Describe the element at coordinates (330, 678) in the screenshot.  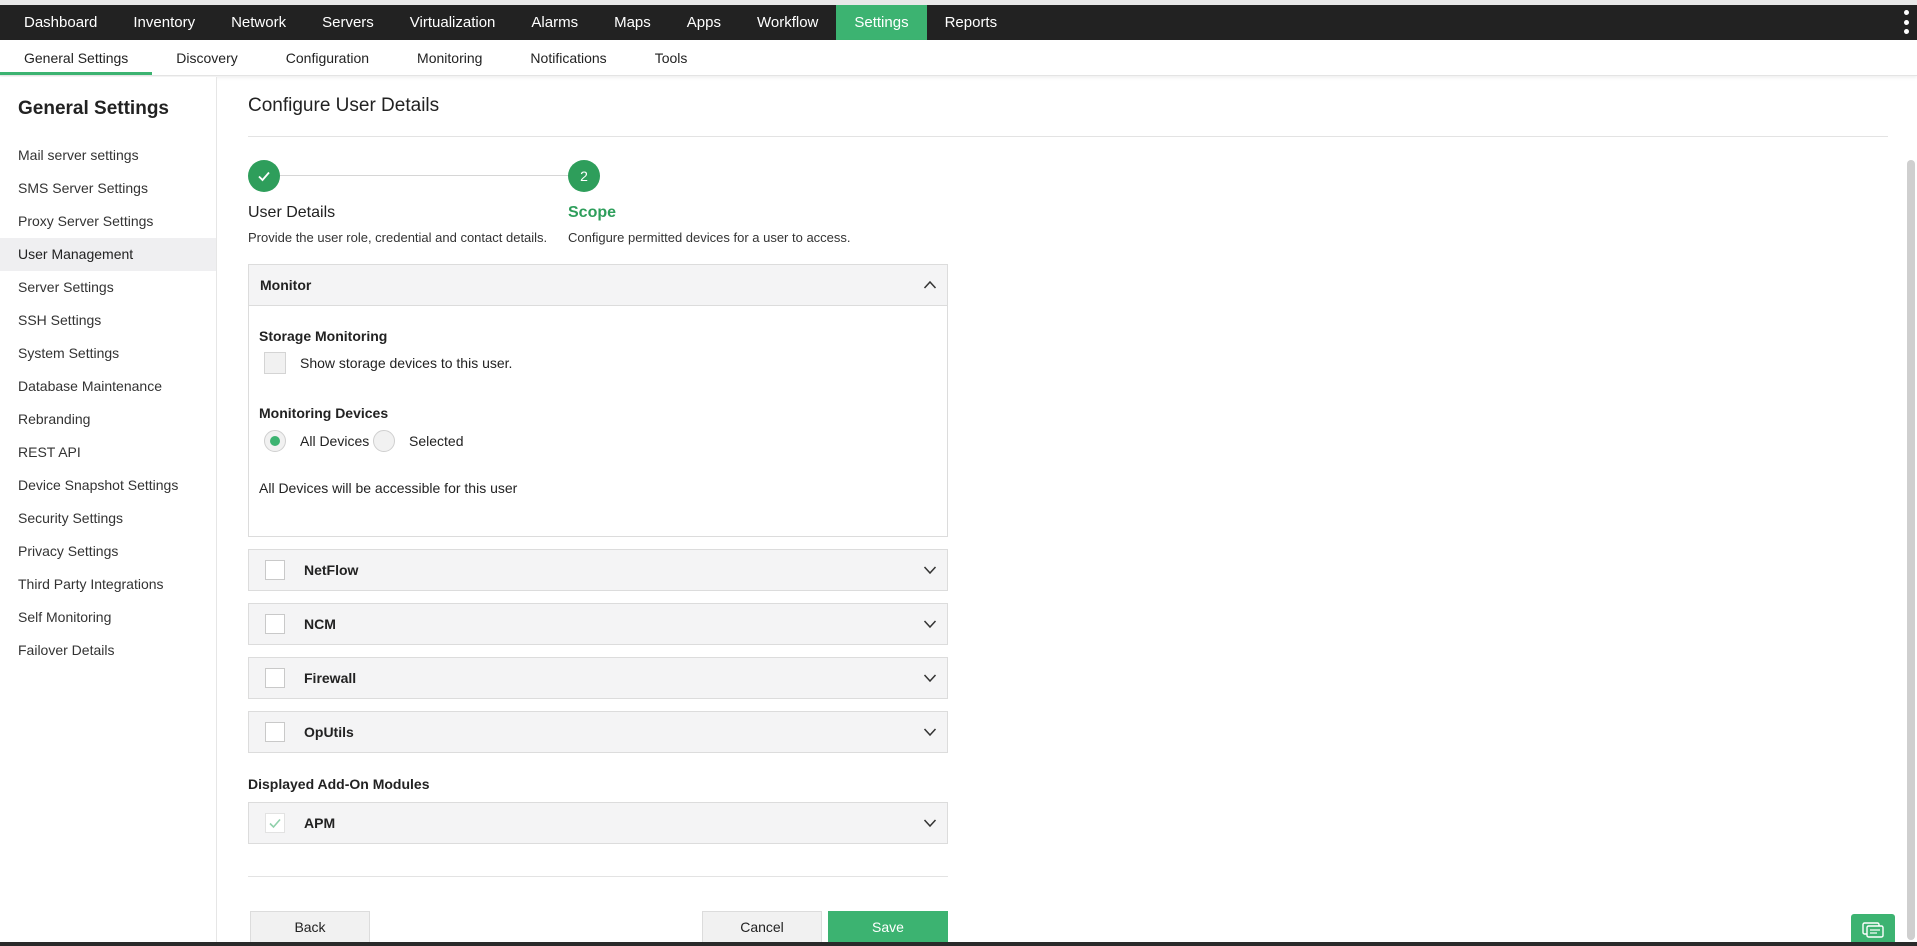
I see `firewall-label: Firewall` at that location.